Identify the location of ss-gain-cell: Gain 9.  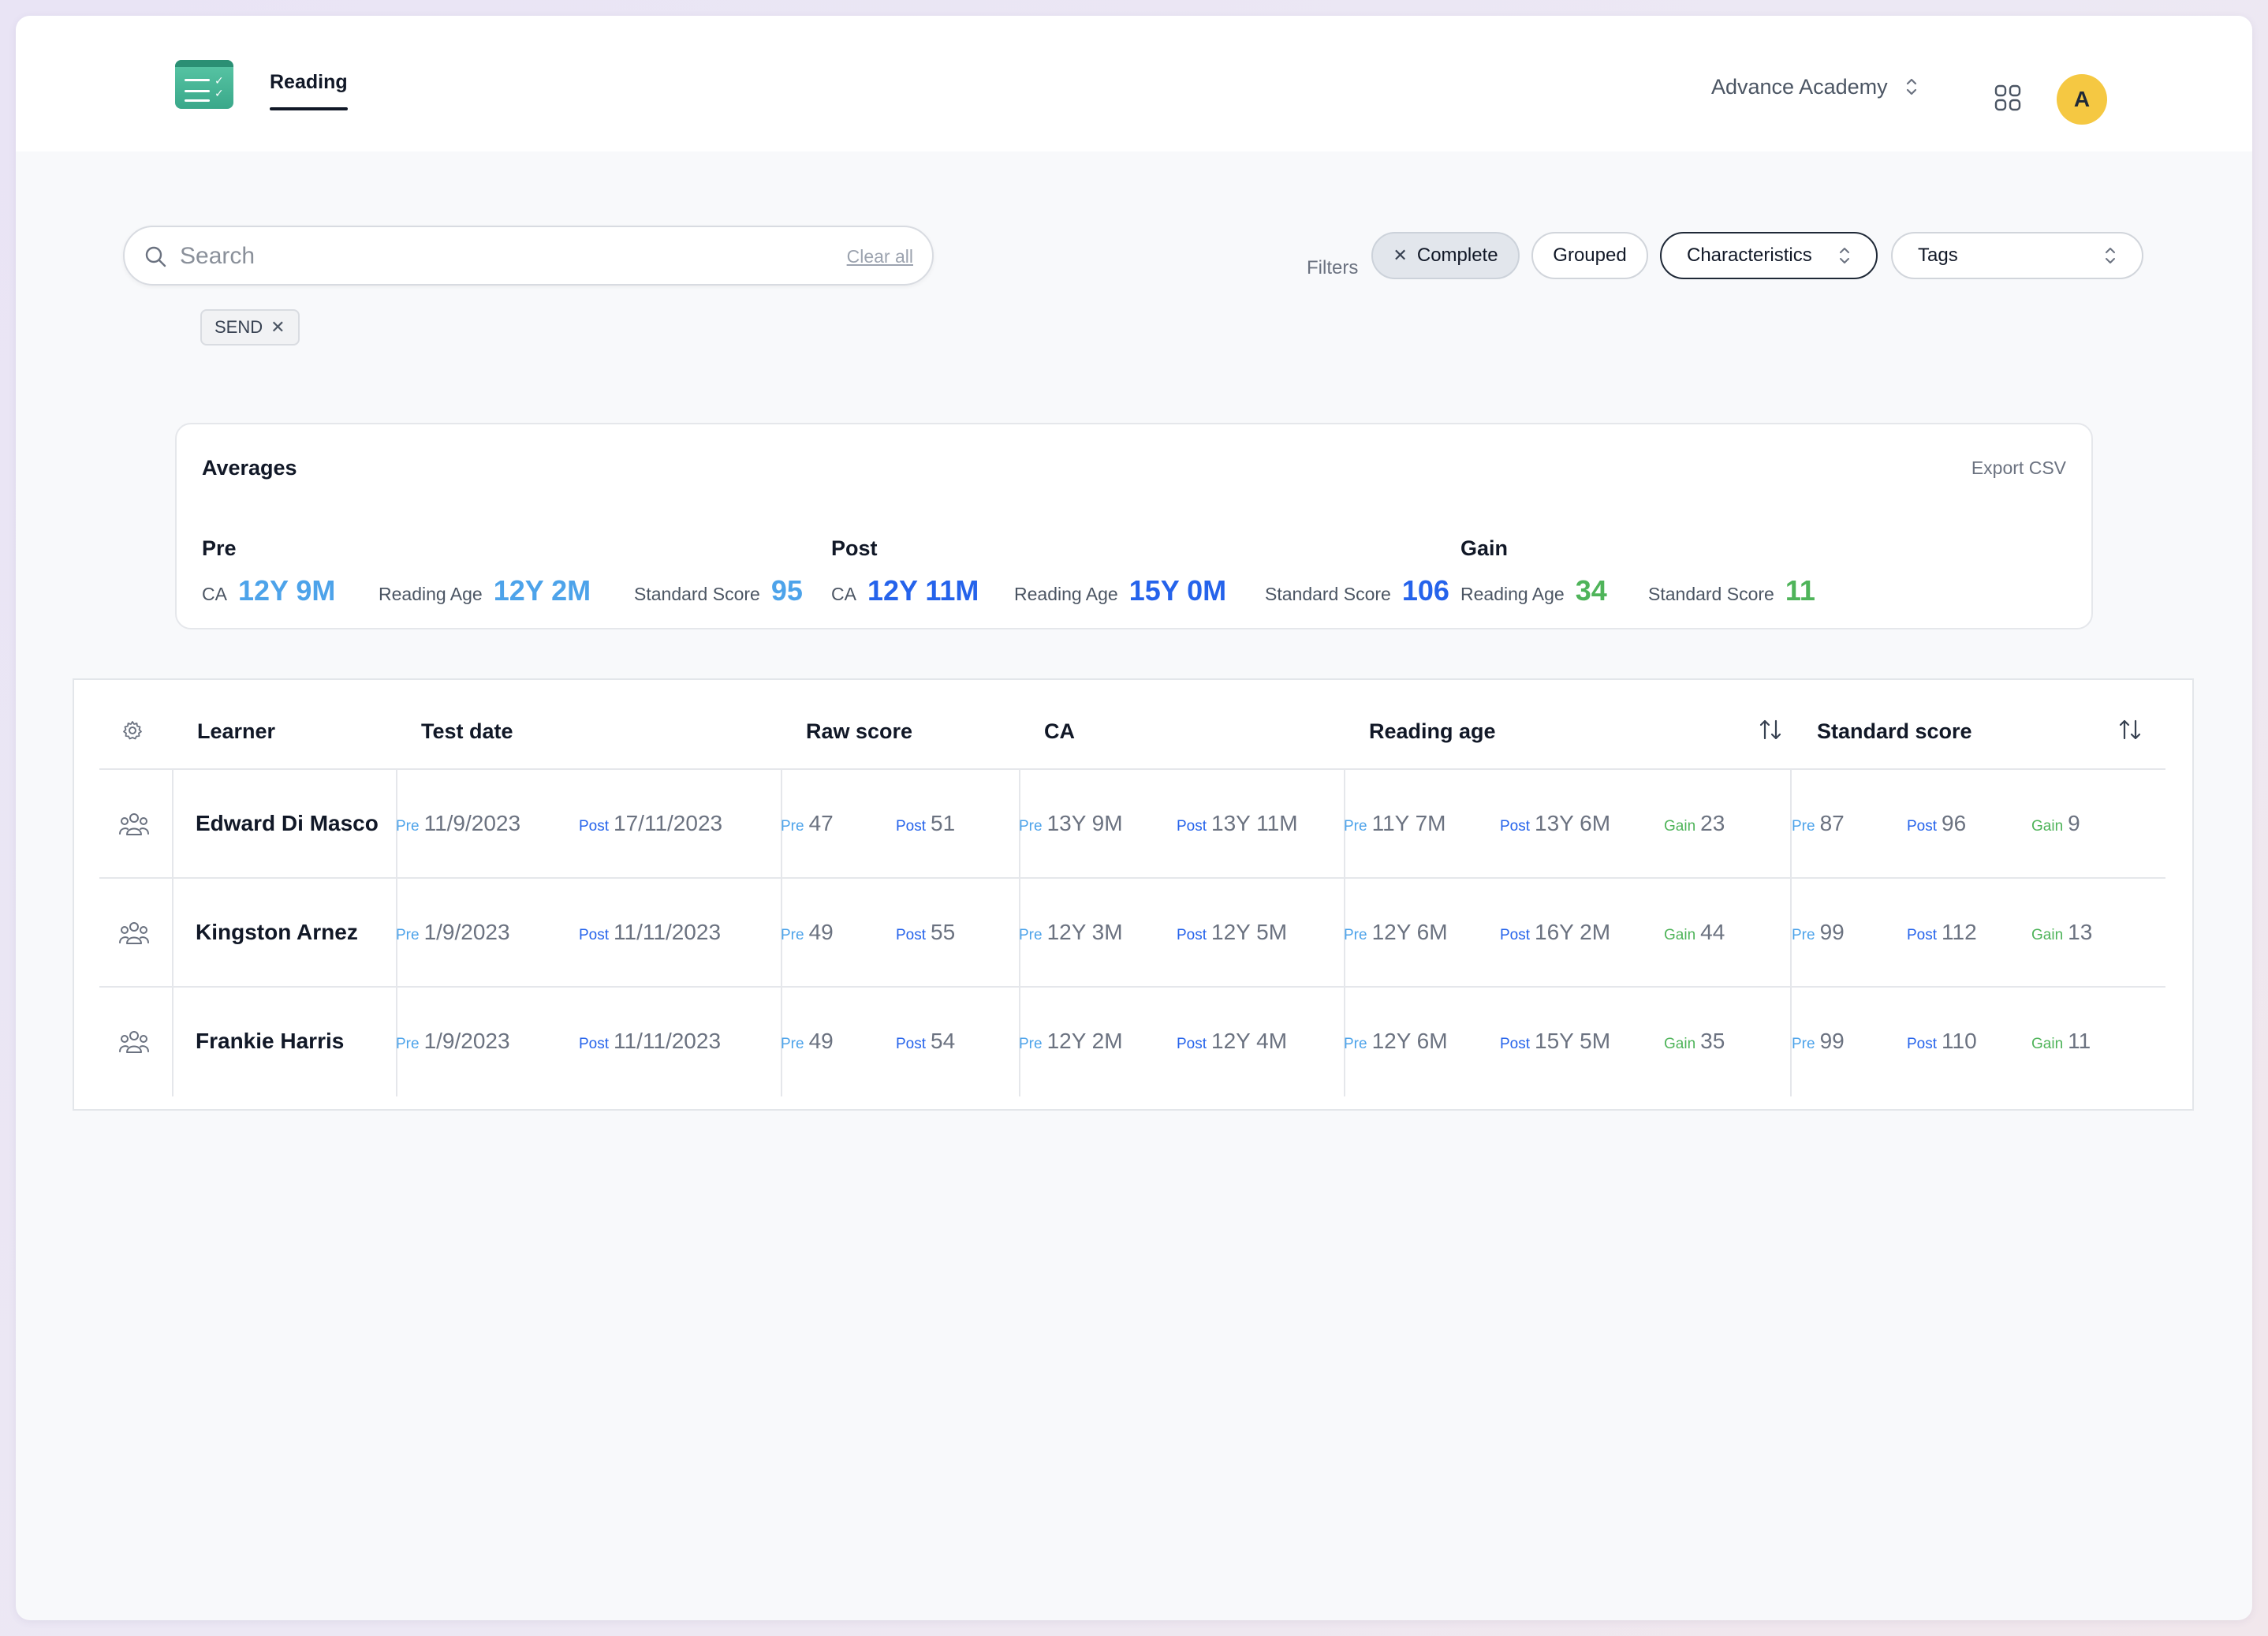
(2055, 823).